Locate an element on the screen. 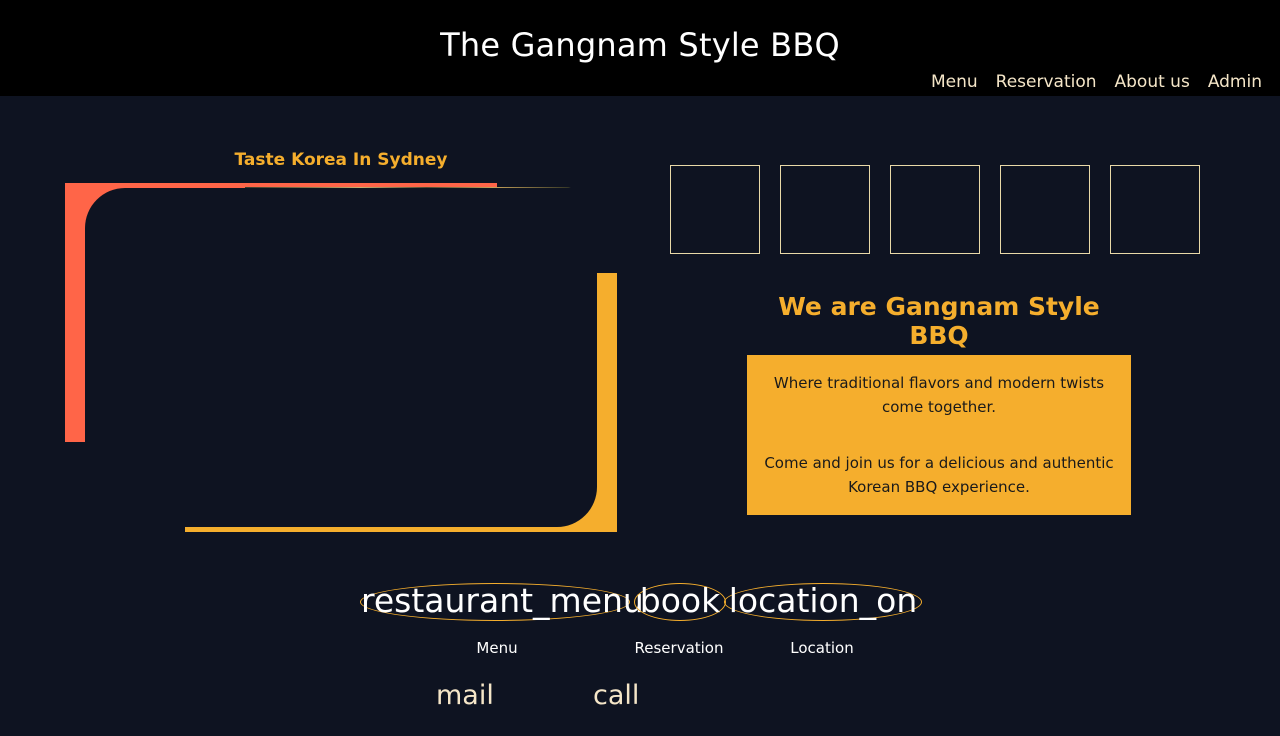  mail-icon: mail is located at coordinates (465, 695).